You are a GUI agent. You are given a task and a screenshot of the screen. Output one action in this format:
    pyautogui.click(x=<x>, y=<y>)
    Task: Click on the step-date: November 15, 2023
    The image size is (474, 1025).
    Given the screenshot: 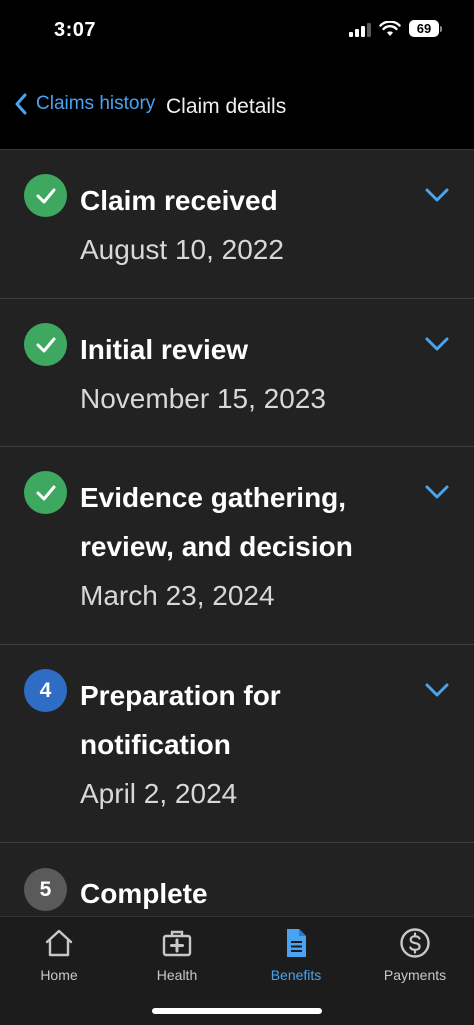 What is the action you would take?
    pyautogui.click(x=203, y=398)
    